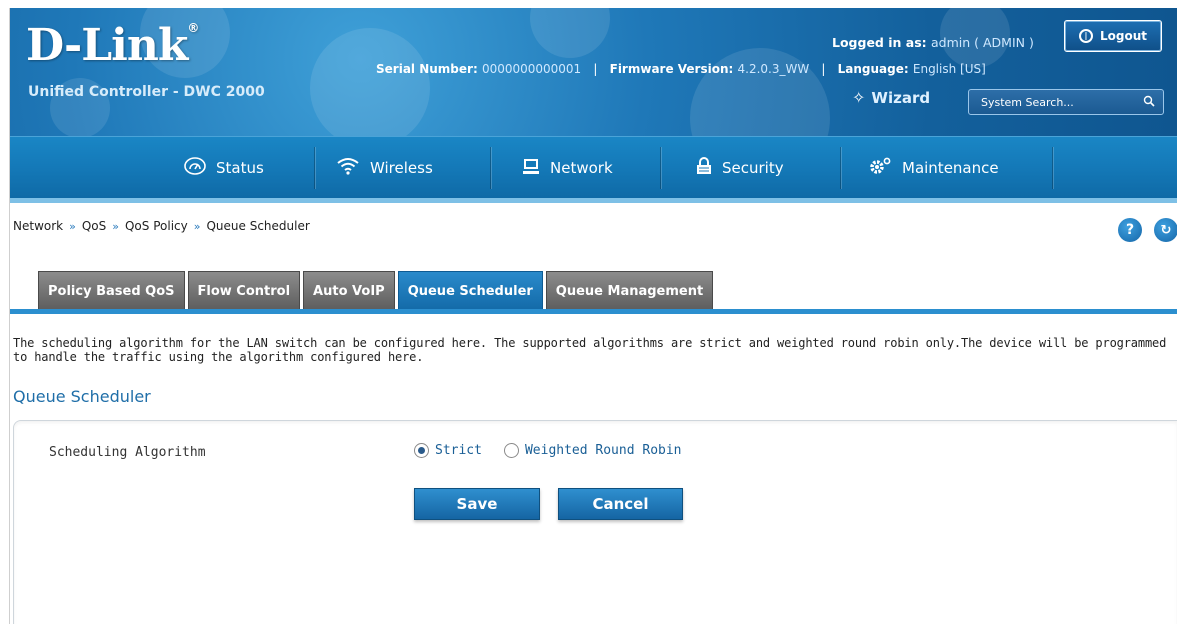 The height and width of the screenshot is (624, 1177). I want to click on serial-label: Serial Number:, so click(427, 69).